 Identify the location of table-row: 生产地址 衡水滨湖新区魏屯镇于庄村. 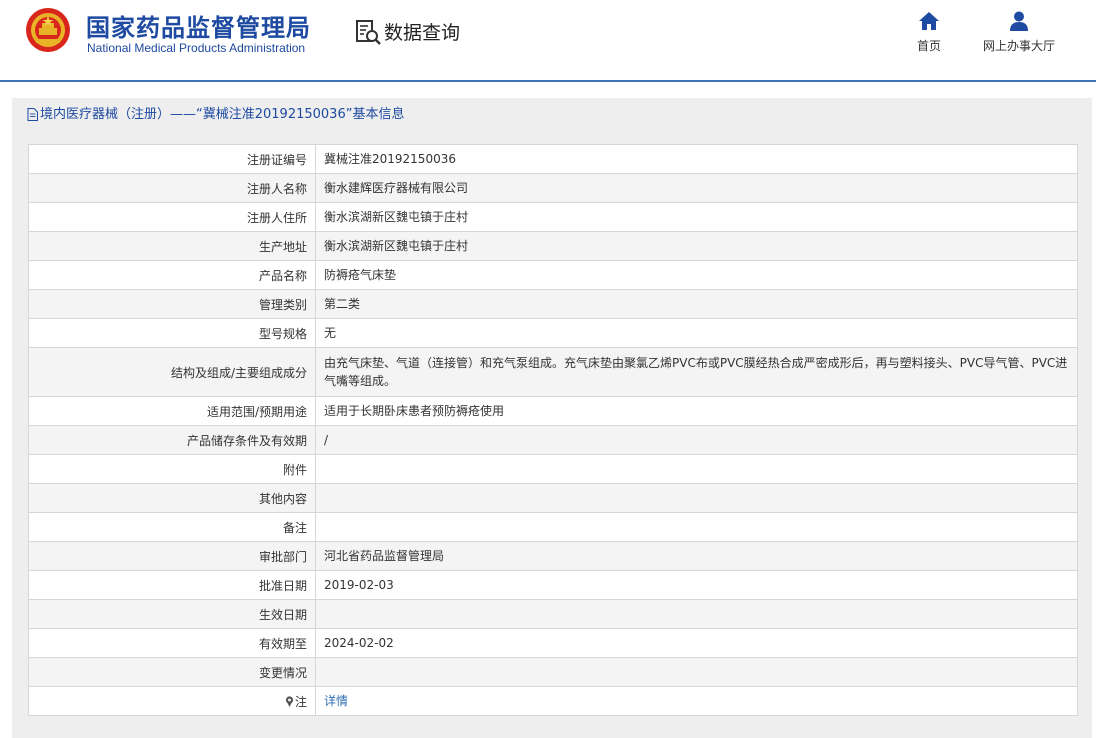
(553, 246).